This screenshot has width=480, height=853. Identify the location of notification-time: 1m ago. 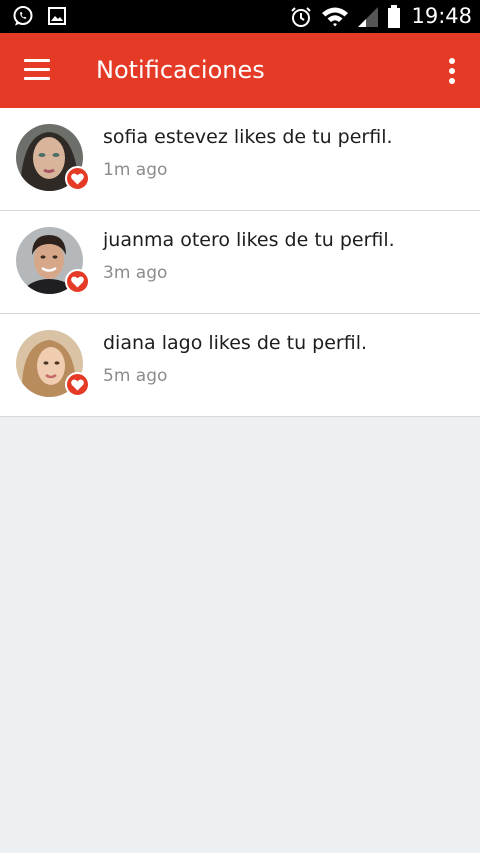
(135, 170).